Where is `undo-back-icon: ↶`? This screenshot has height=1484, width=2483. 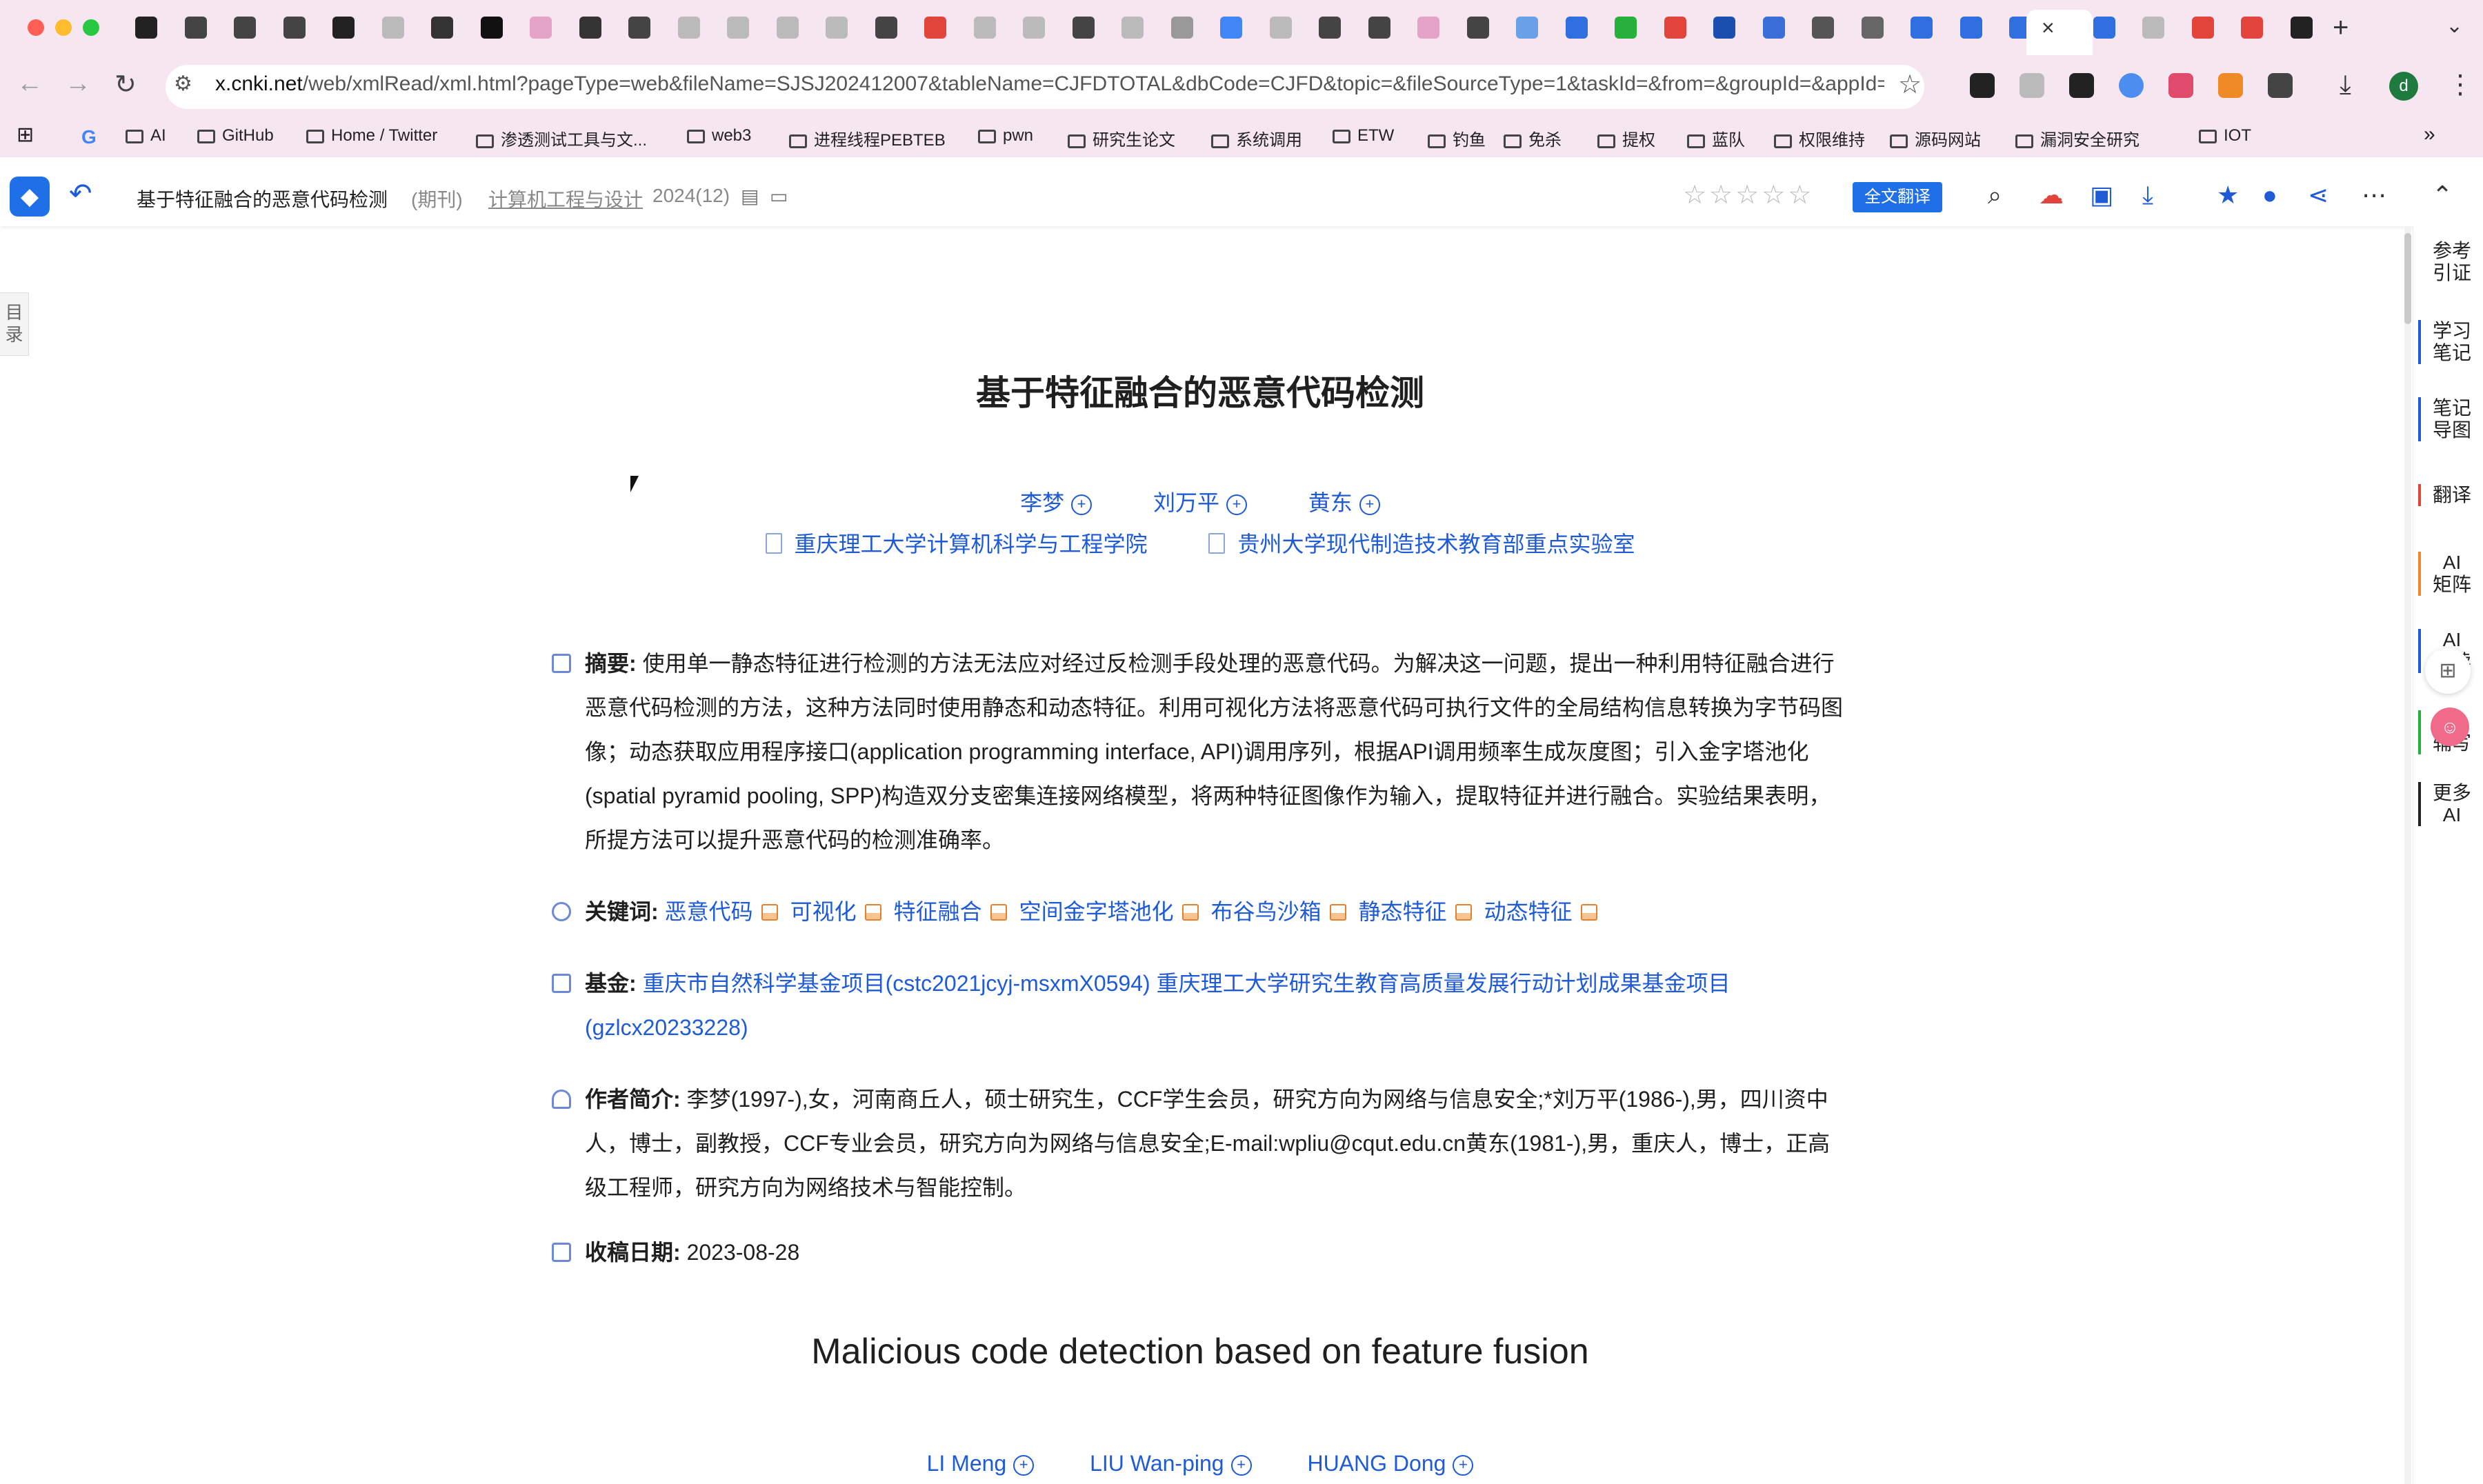
undo-back-icon: ↶ is located at coordinates (81, 194).